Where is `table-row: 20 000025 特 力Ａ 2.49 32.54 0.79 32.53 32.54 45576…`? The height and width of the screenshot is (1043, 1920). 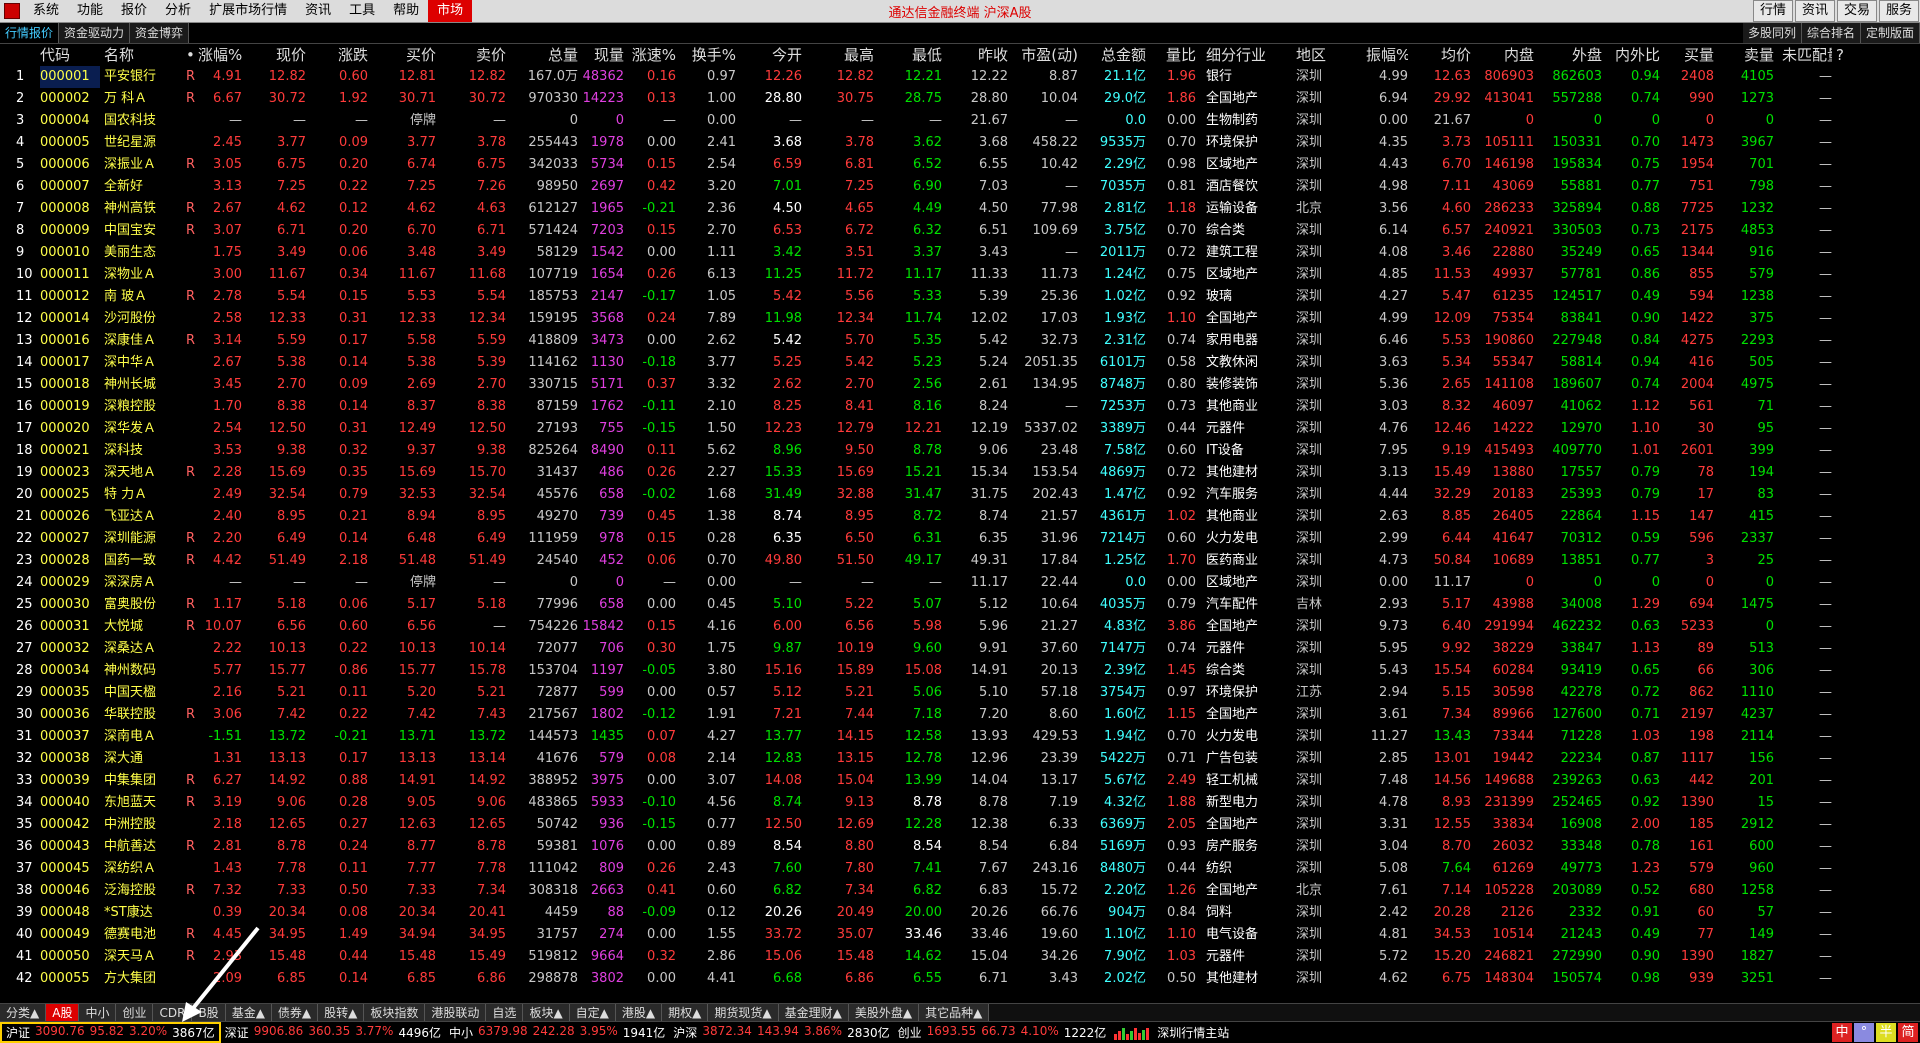 table-row: 20 000025 特 力Ａ 2.49 32.54 0.79 32.53 32.54 45576… is located at coordinates (960, 495).